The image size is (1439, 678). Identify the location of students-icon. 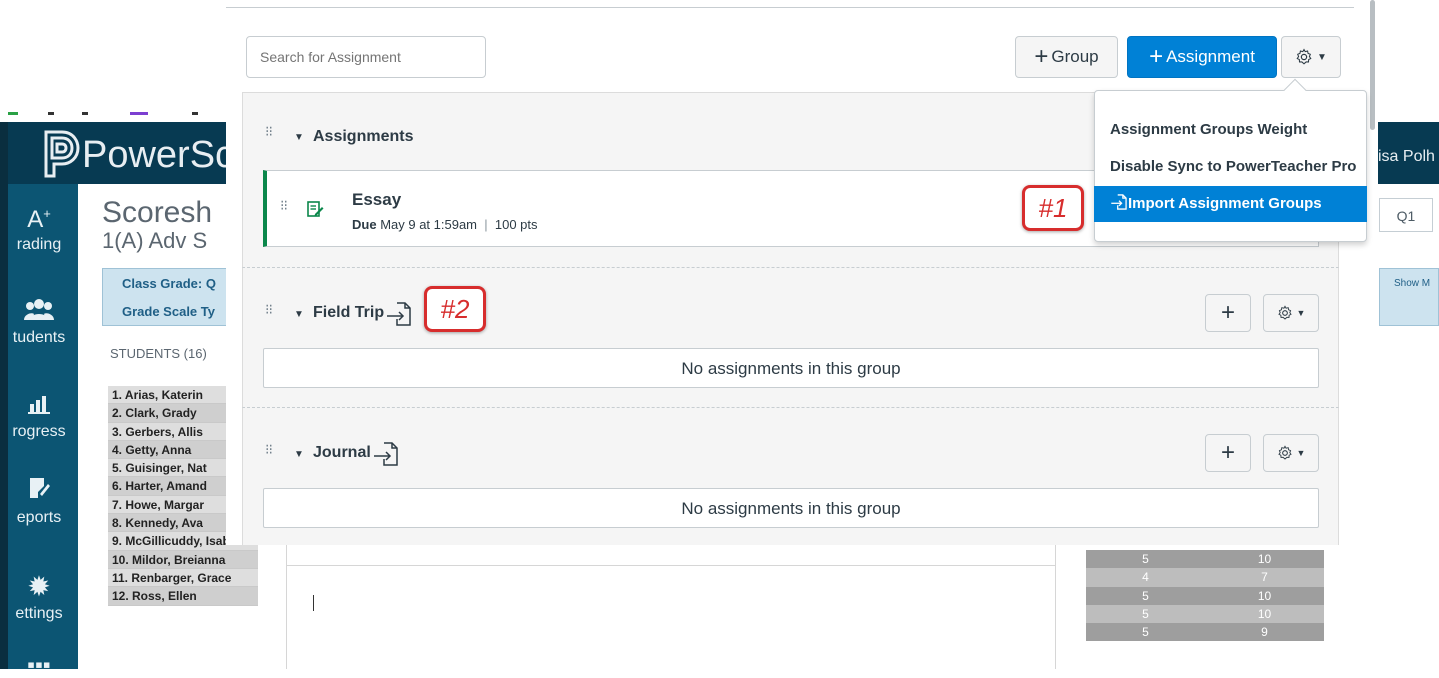
(39, 311).